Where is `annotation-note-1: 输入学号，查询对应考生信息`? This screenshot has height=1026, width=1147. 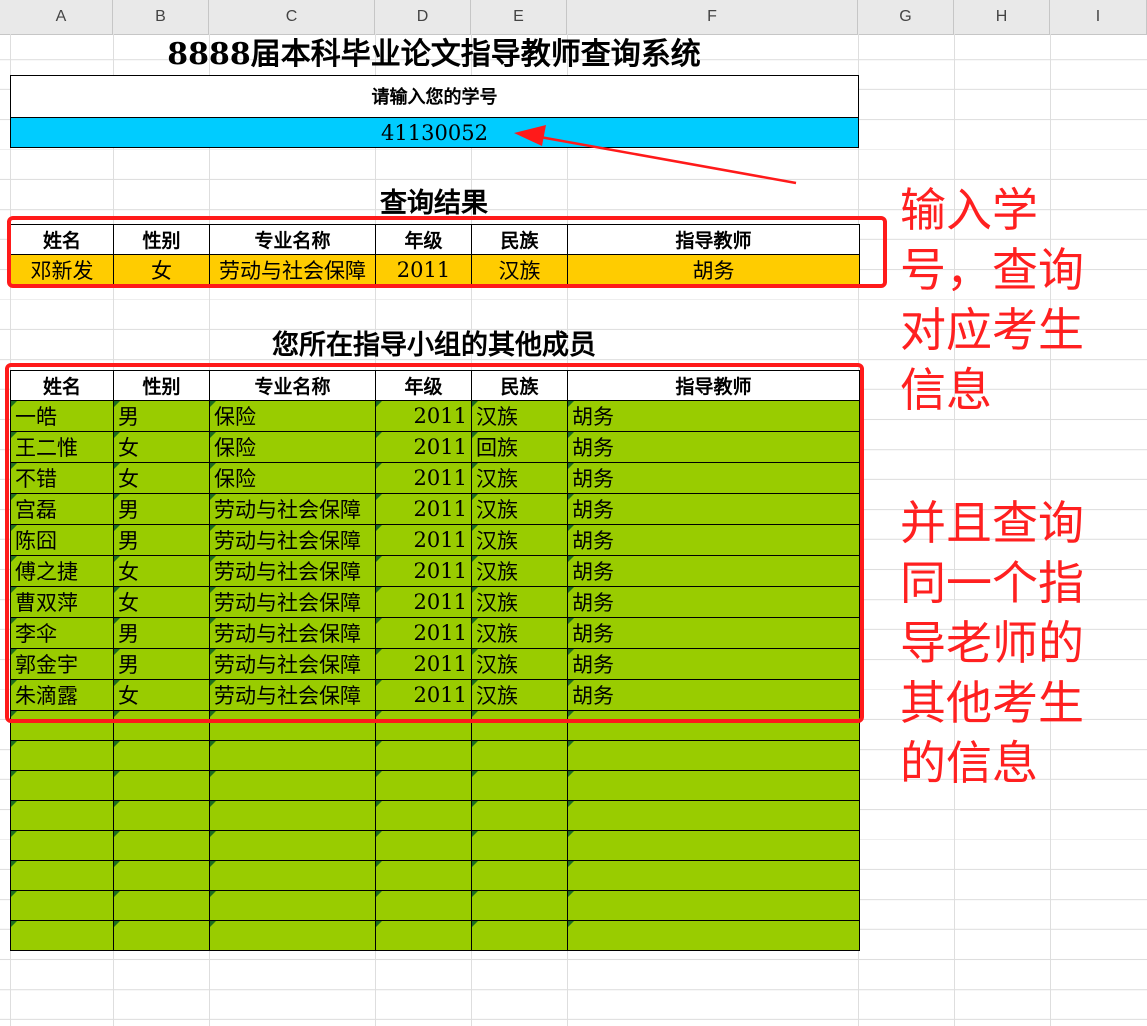
annotation-note-1: 输入学号，查询对应考生信息 is located at coordinates (992, 300).